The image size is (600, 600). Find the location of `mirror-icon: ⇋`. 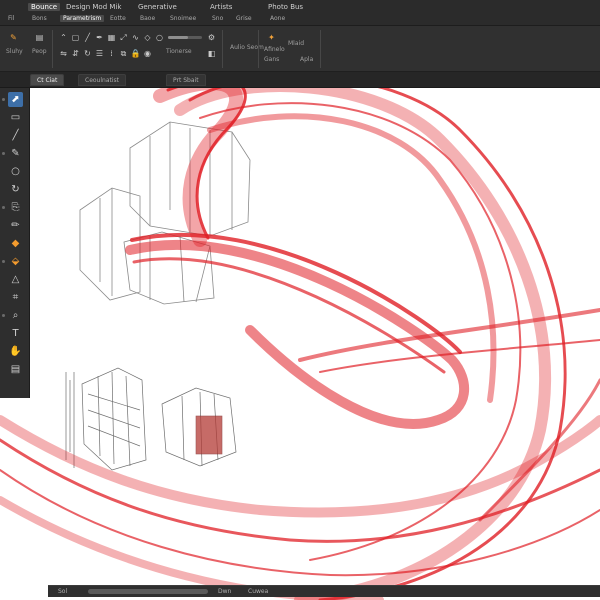

mirror-icon: ⇋ is located at coordinates (63, 53).